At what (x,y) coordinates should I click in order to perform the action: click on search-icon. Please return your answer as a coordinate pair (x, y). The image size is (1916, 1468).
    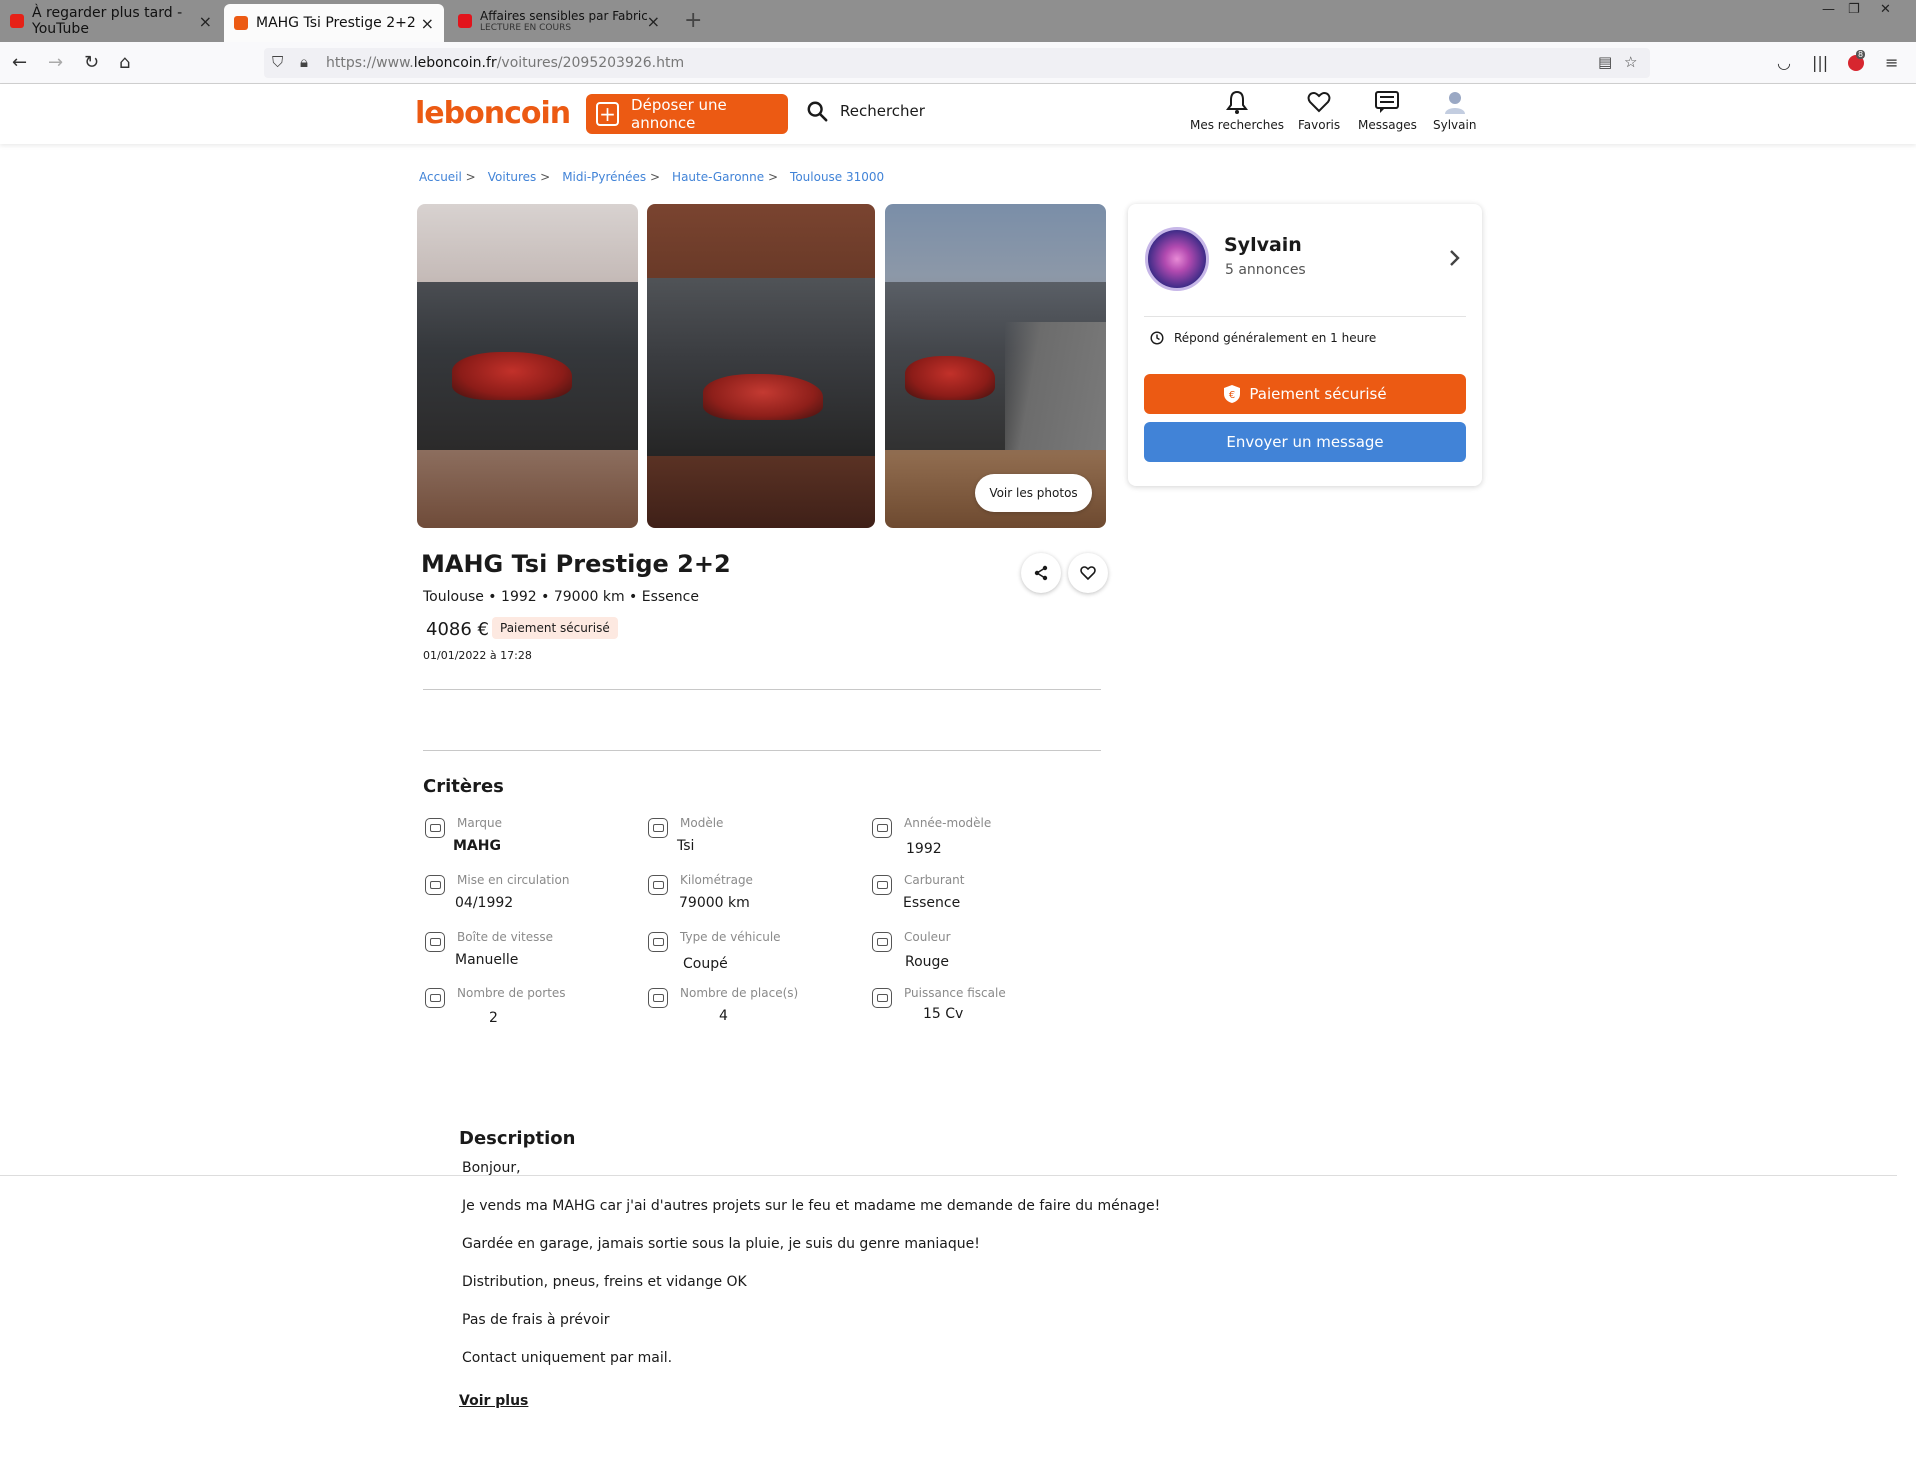
    Looking at the image, I should click on (817, 111).